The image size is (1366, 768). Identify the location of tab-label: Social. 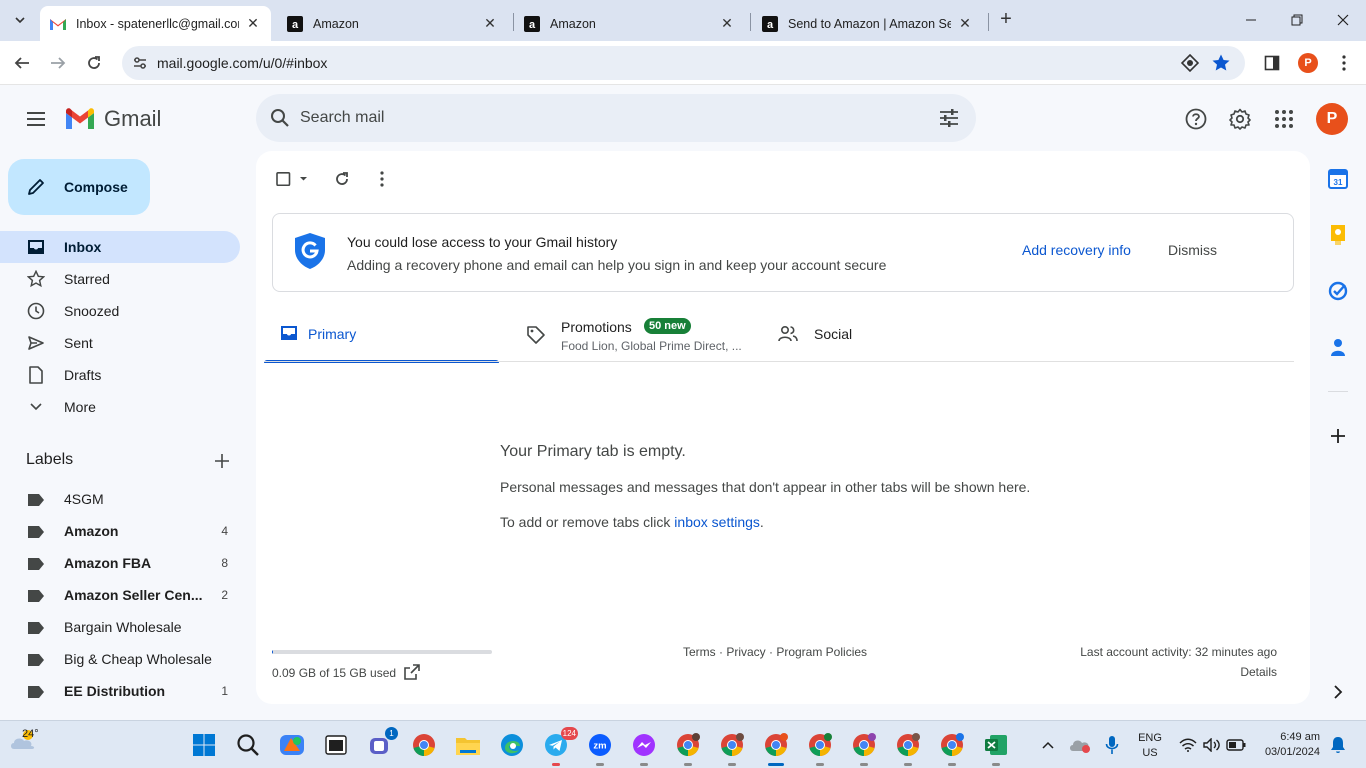
(833, 334).